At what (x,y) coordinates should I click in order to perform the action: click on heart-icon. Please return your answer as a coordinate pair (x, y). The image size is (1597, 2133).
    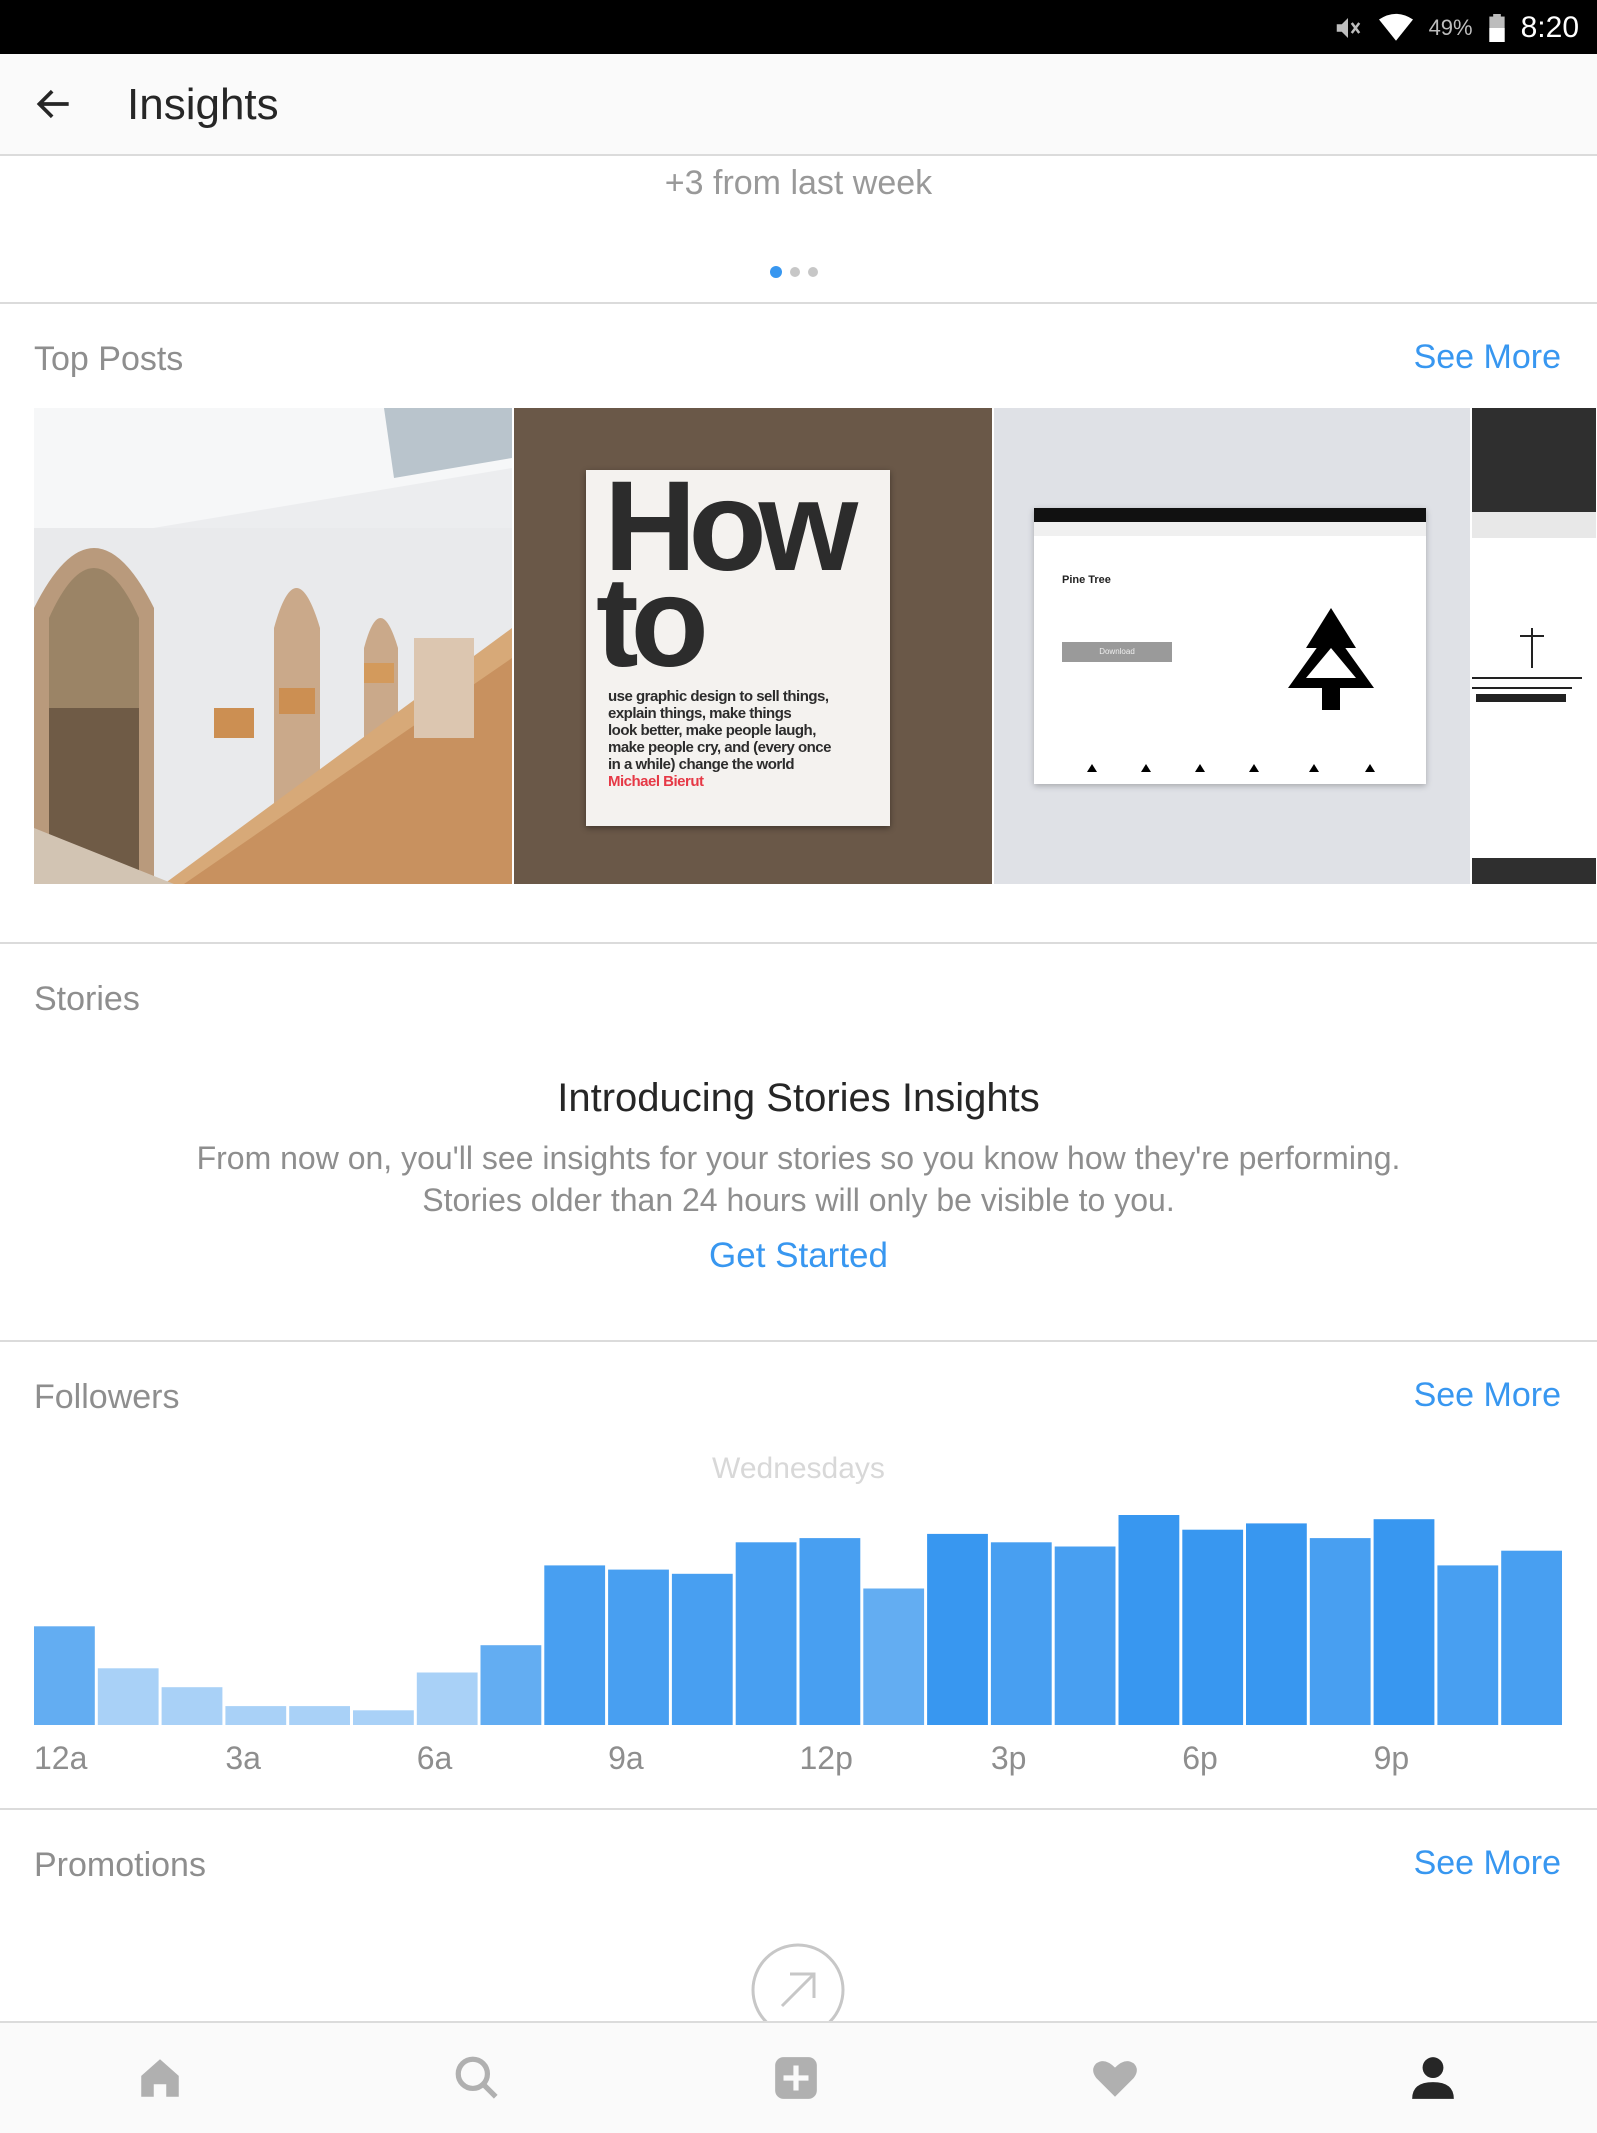
    Looking at the image, I should click on (1115, 2078).